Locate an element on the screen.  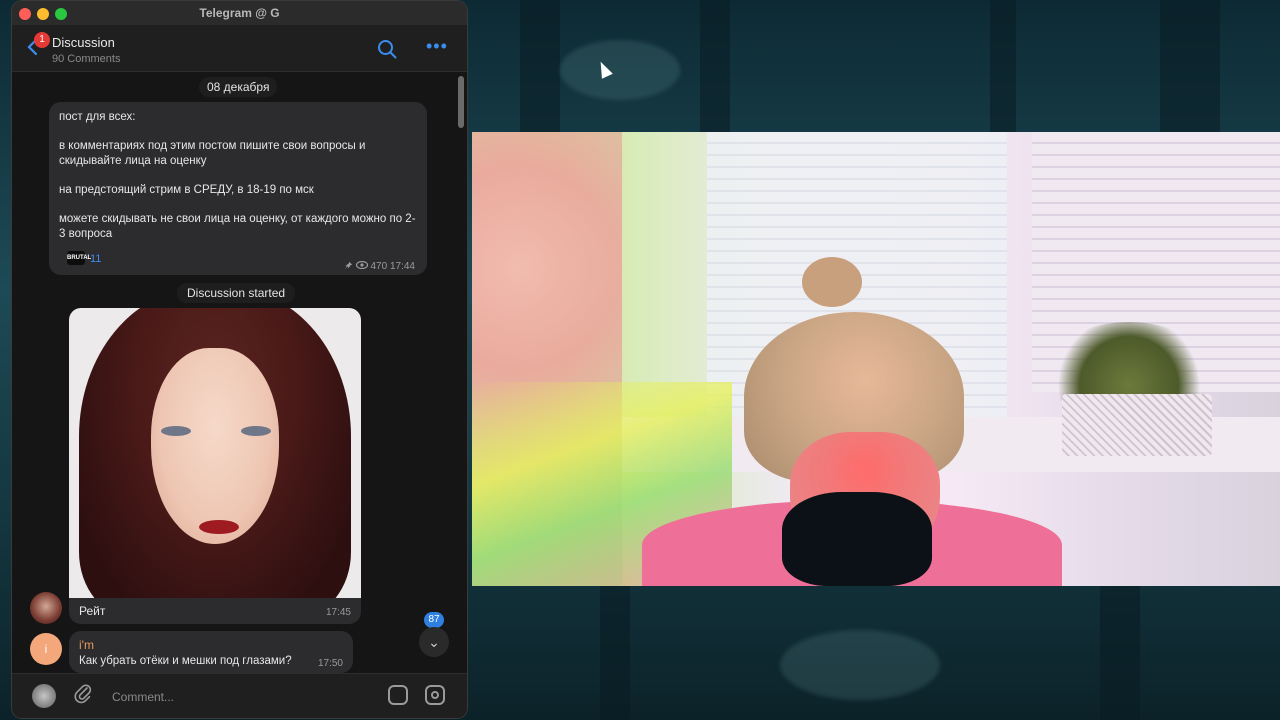
photo-face is located at coordinates (215, 446).